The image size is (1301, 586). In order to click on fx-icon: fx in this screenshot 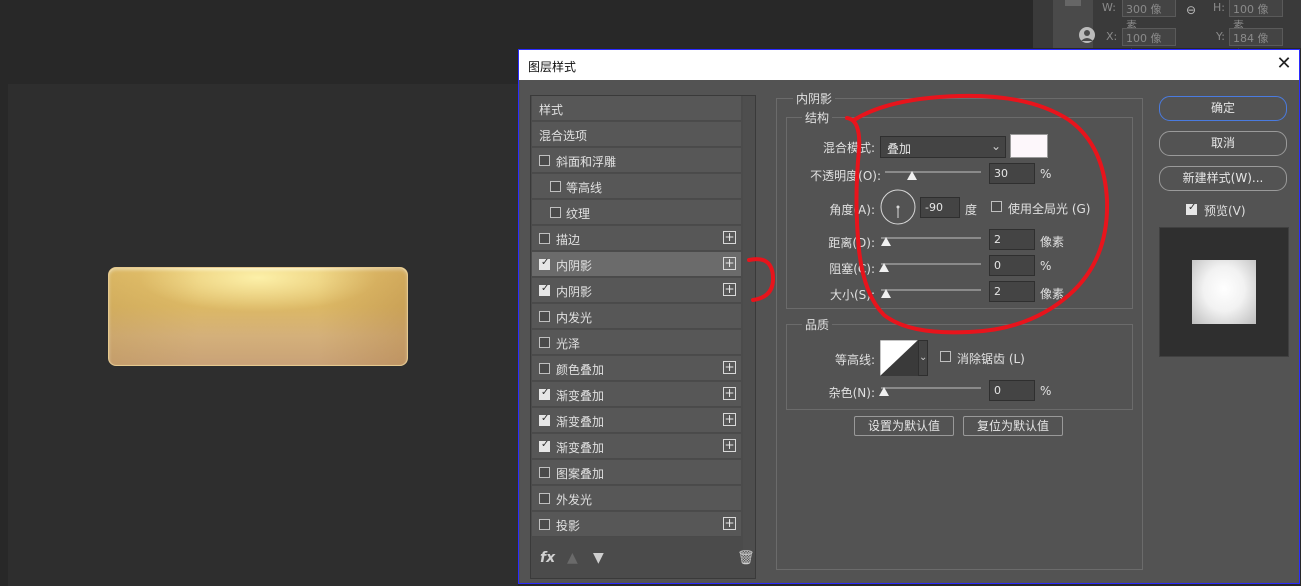, I will do `click(547, 558)`.